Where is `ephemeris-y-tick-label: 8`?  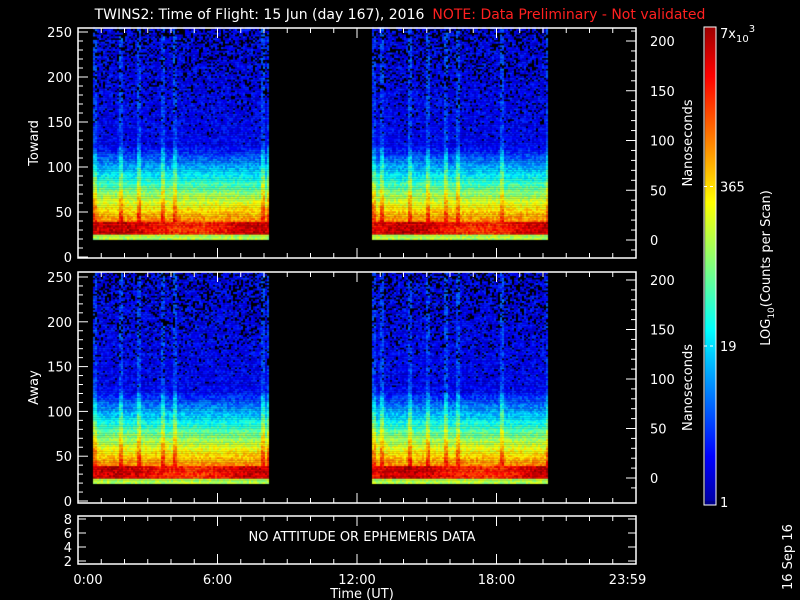
ephemeris-y-tick-label: 8 is located at coordinates (68, 520).